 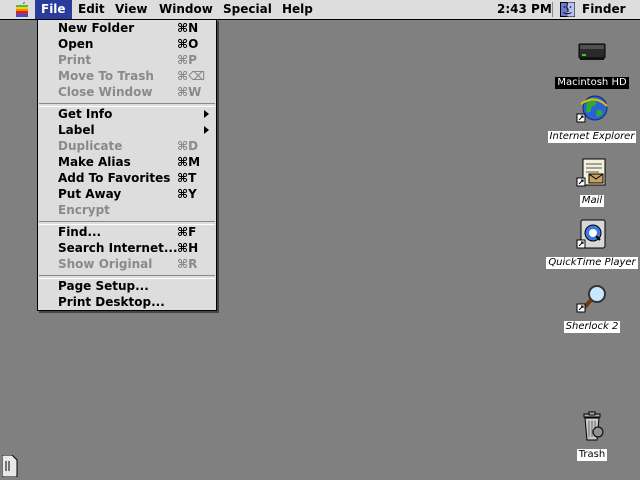 What do you see at coordinates (552, 9) in the screenshot?
I see `menubar-divider` at bounding box center [552, 9].